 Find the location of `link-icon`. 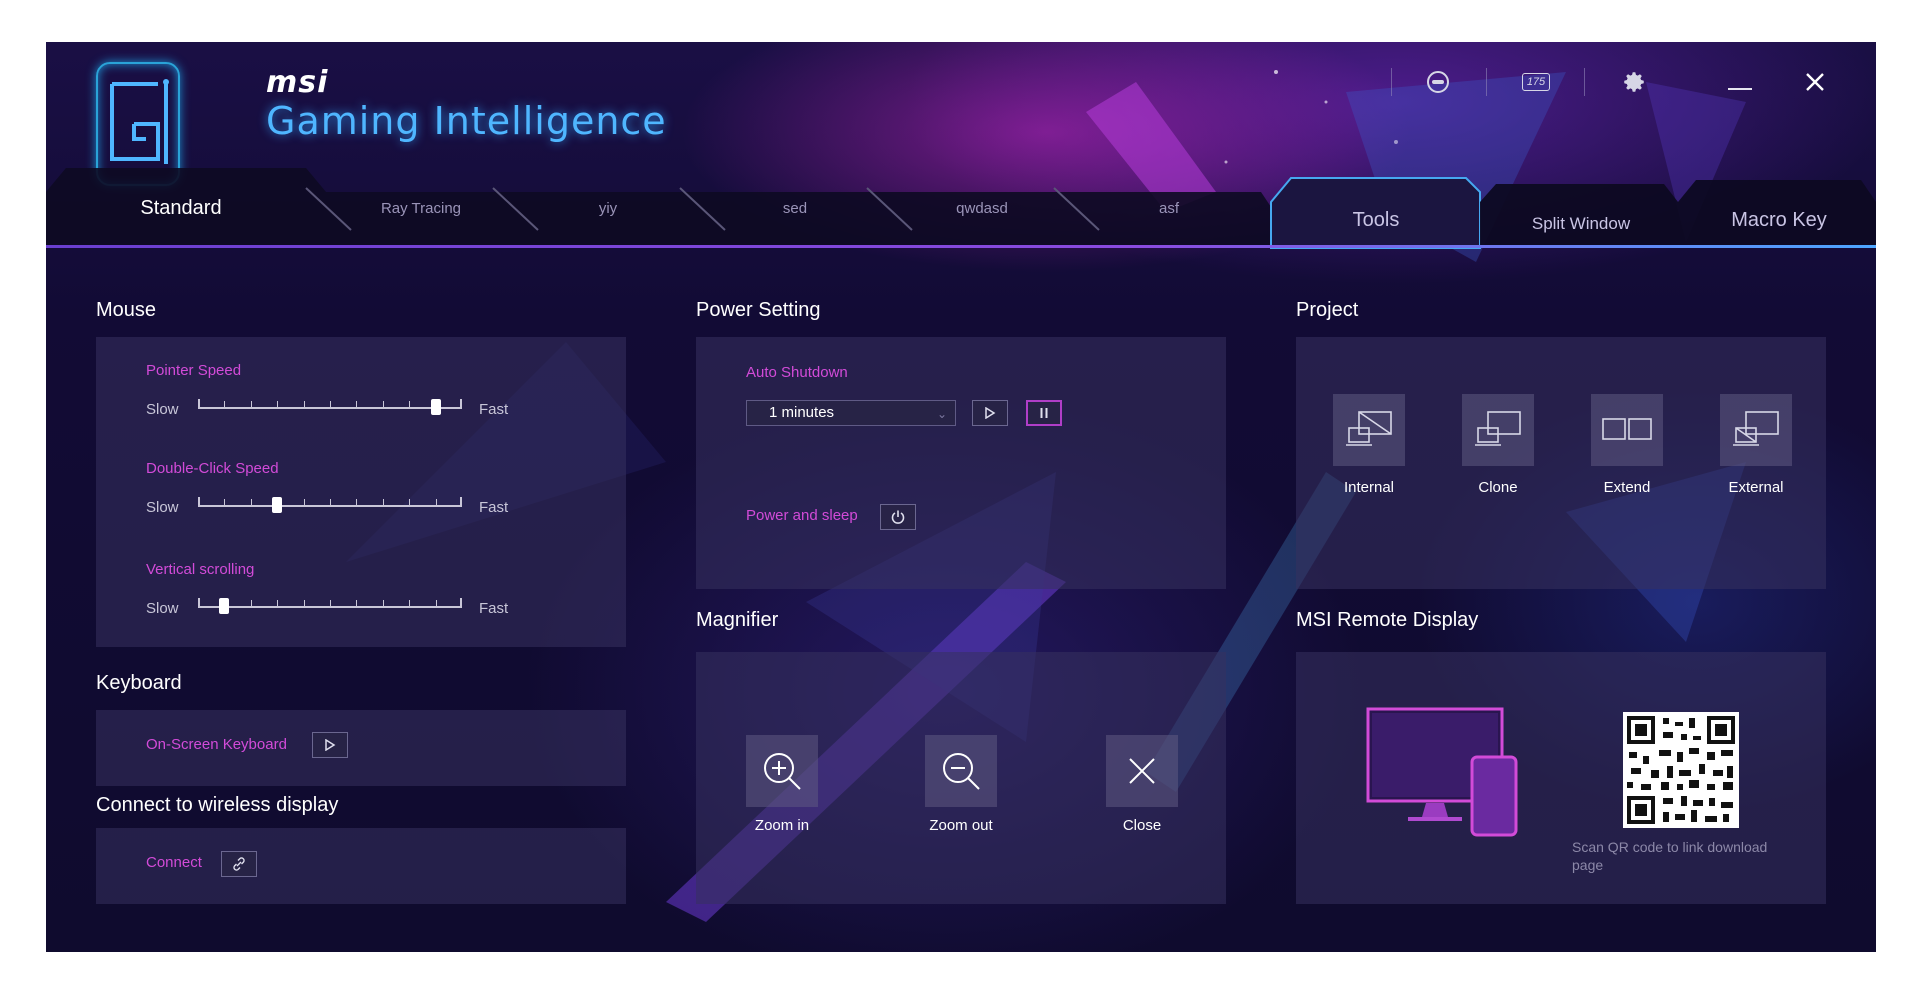

link-icon is located at coordinates (239, 864).